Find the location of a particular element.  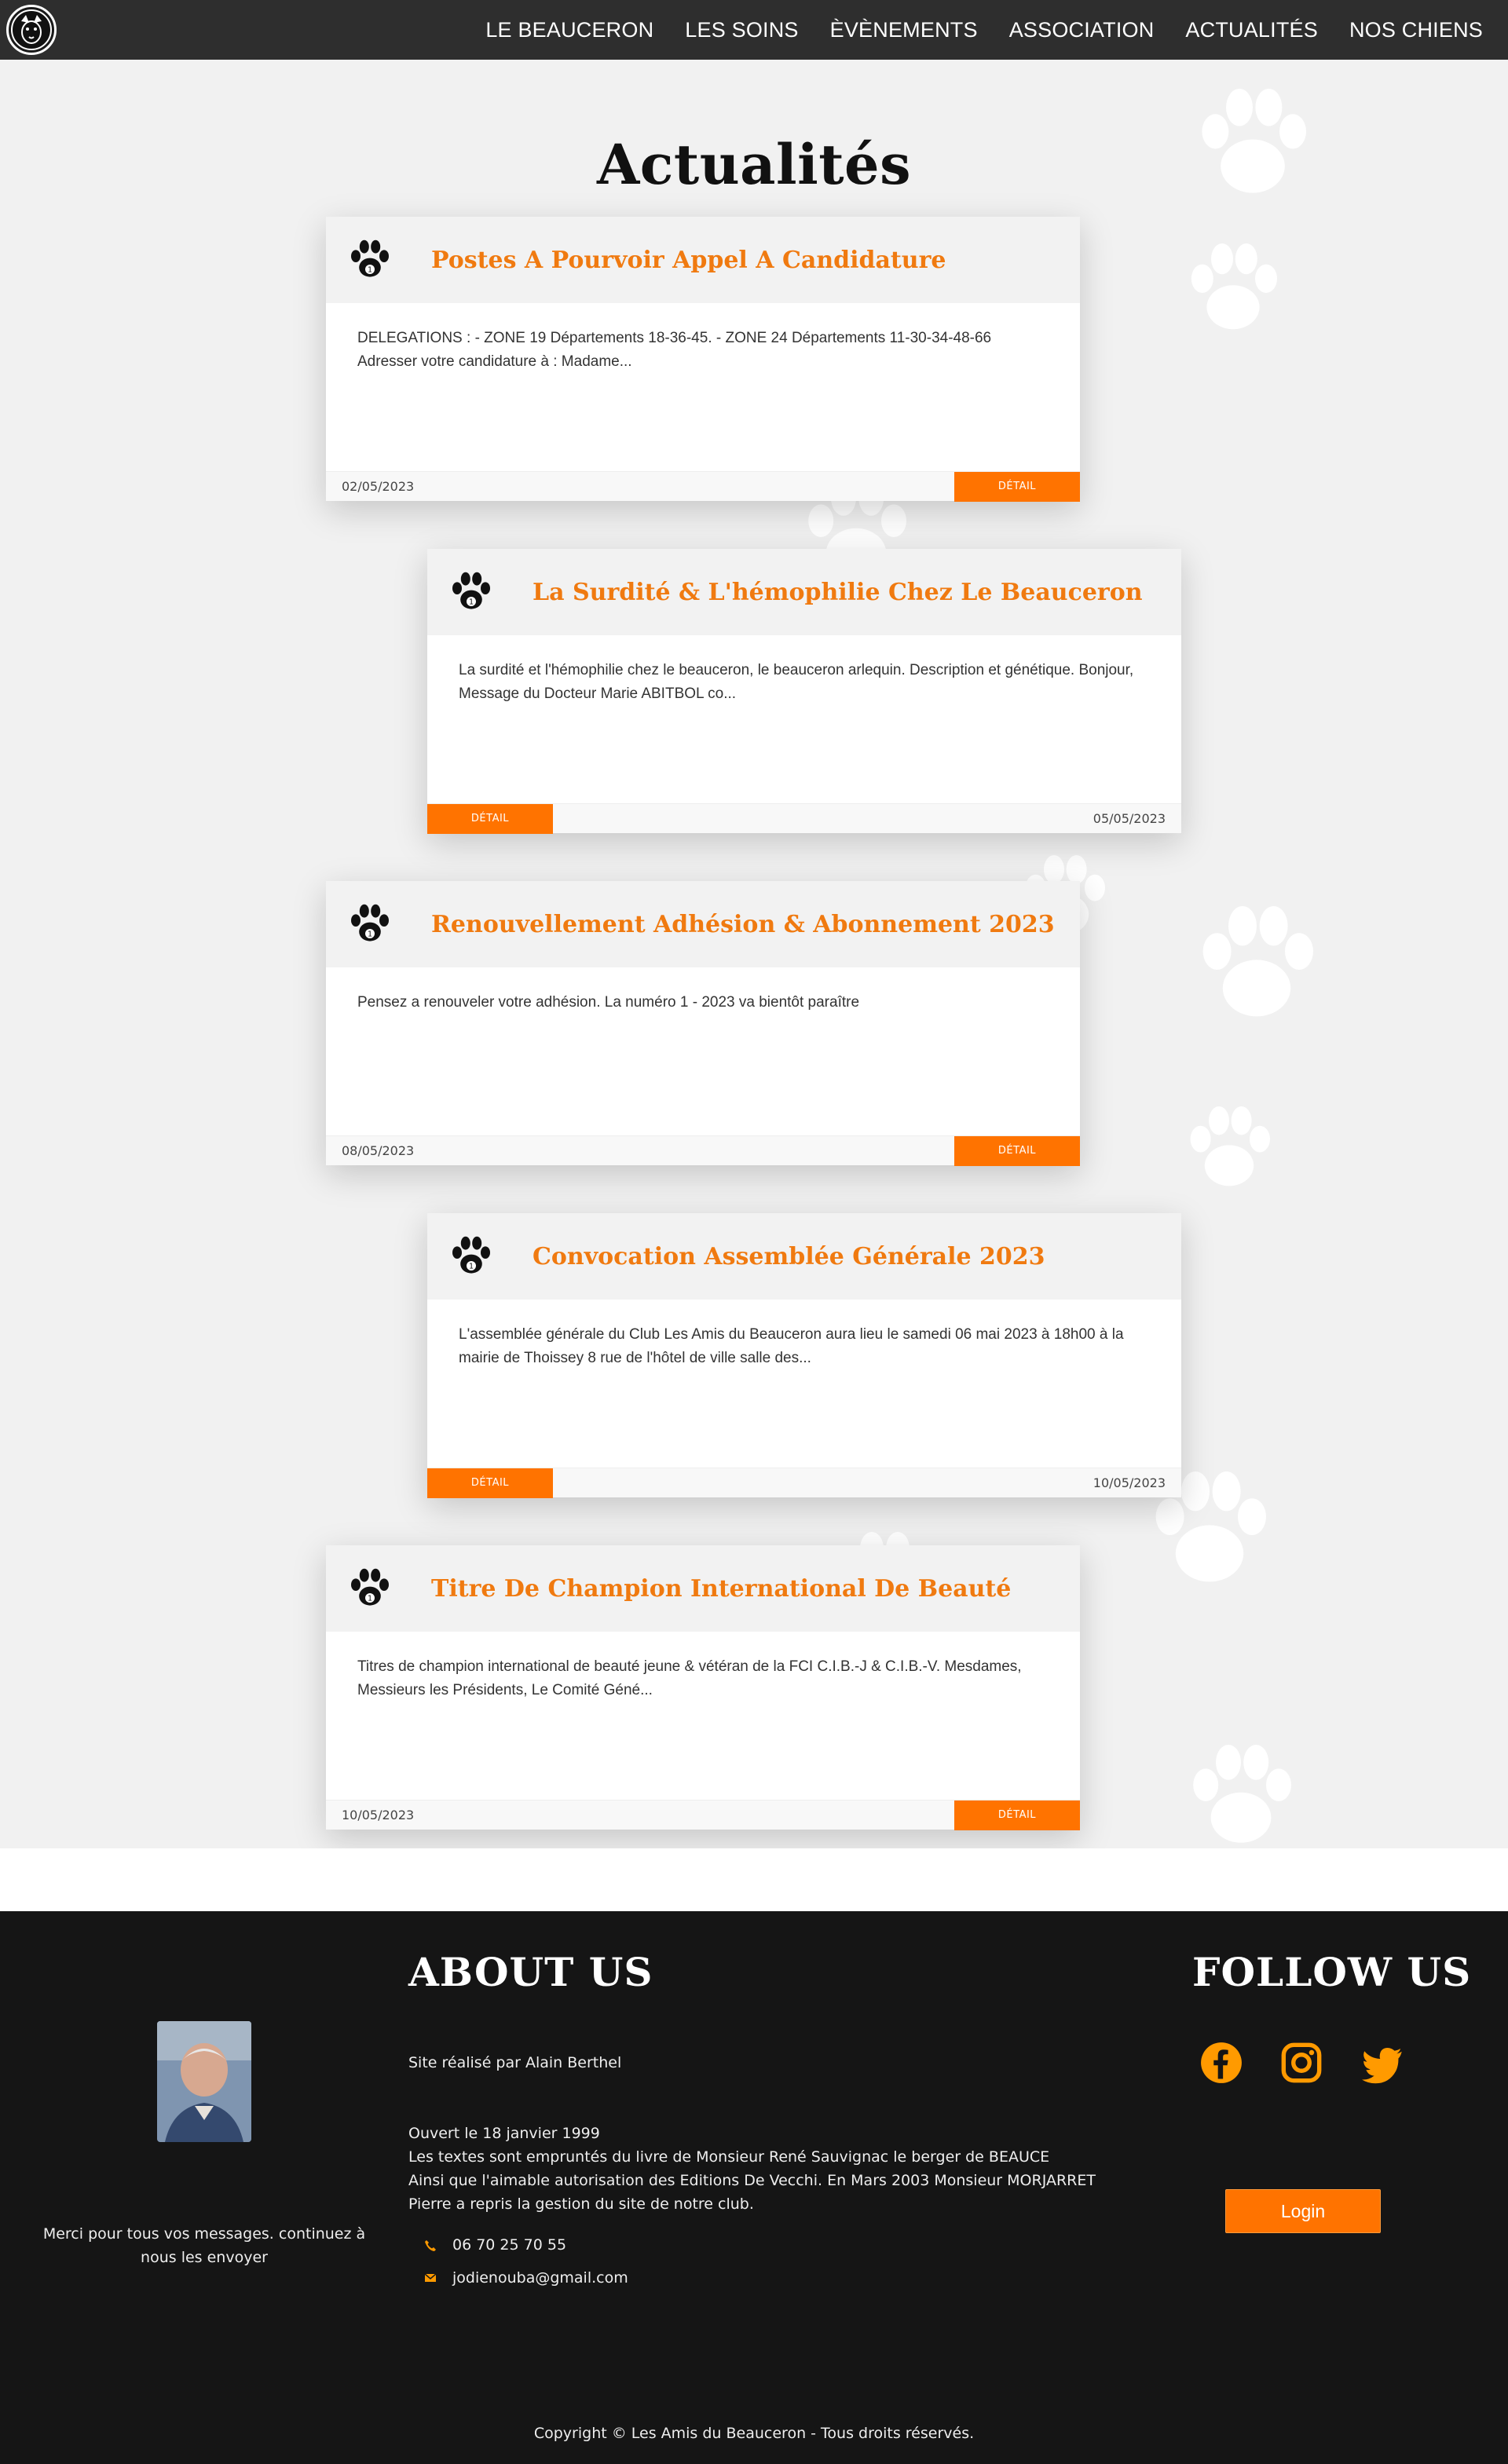

email-icon is located at coordinates (430, 2278).